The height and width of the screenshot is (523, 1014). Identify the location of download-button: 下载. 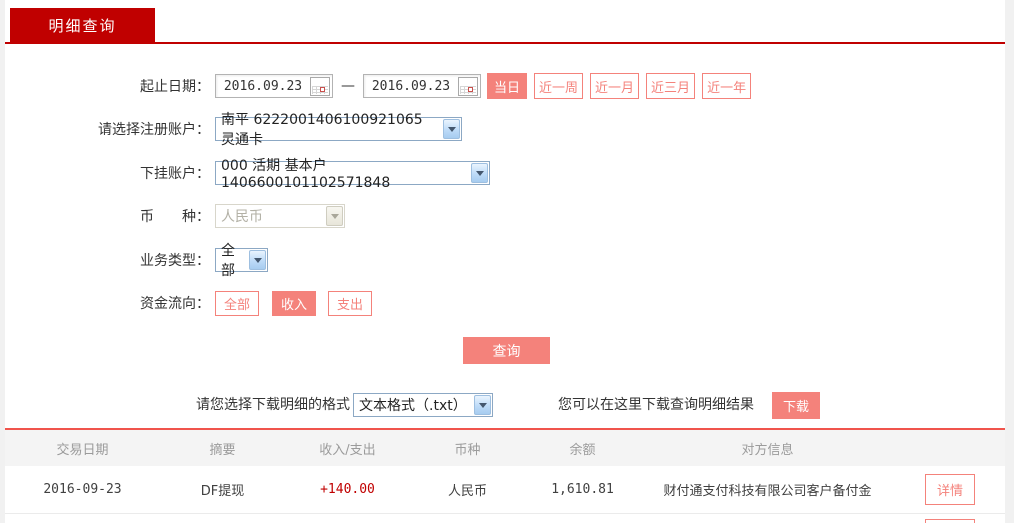
(796, 405).